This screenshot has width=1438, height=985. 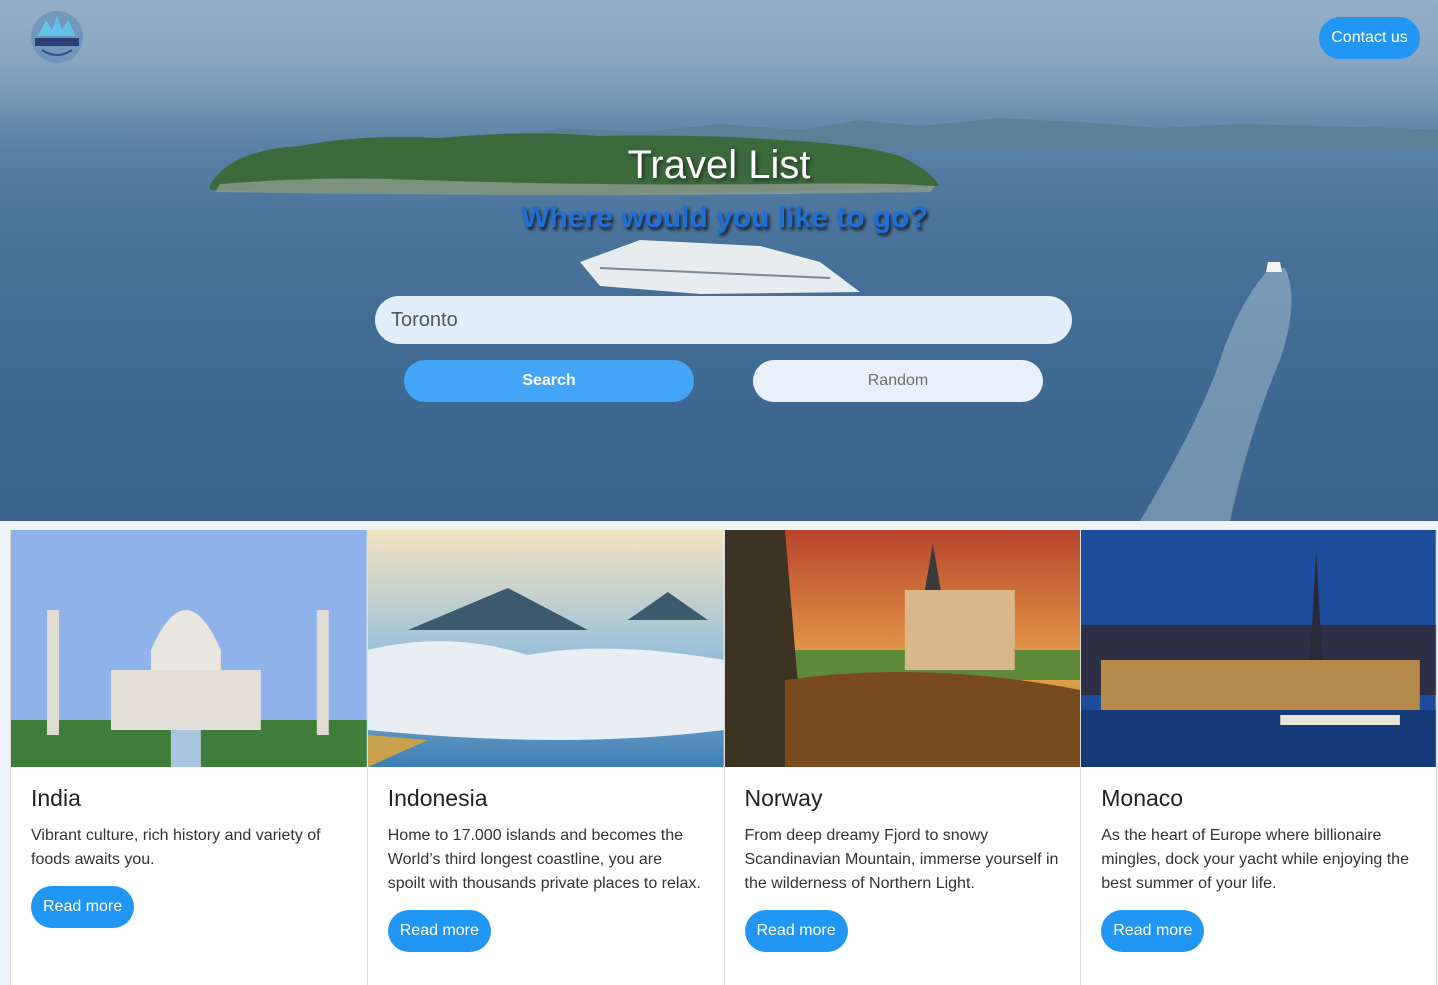 I want to click on search-button: Search, so click(x=549, y=381).